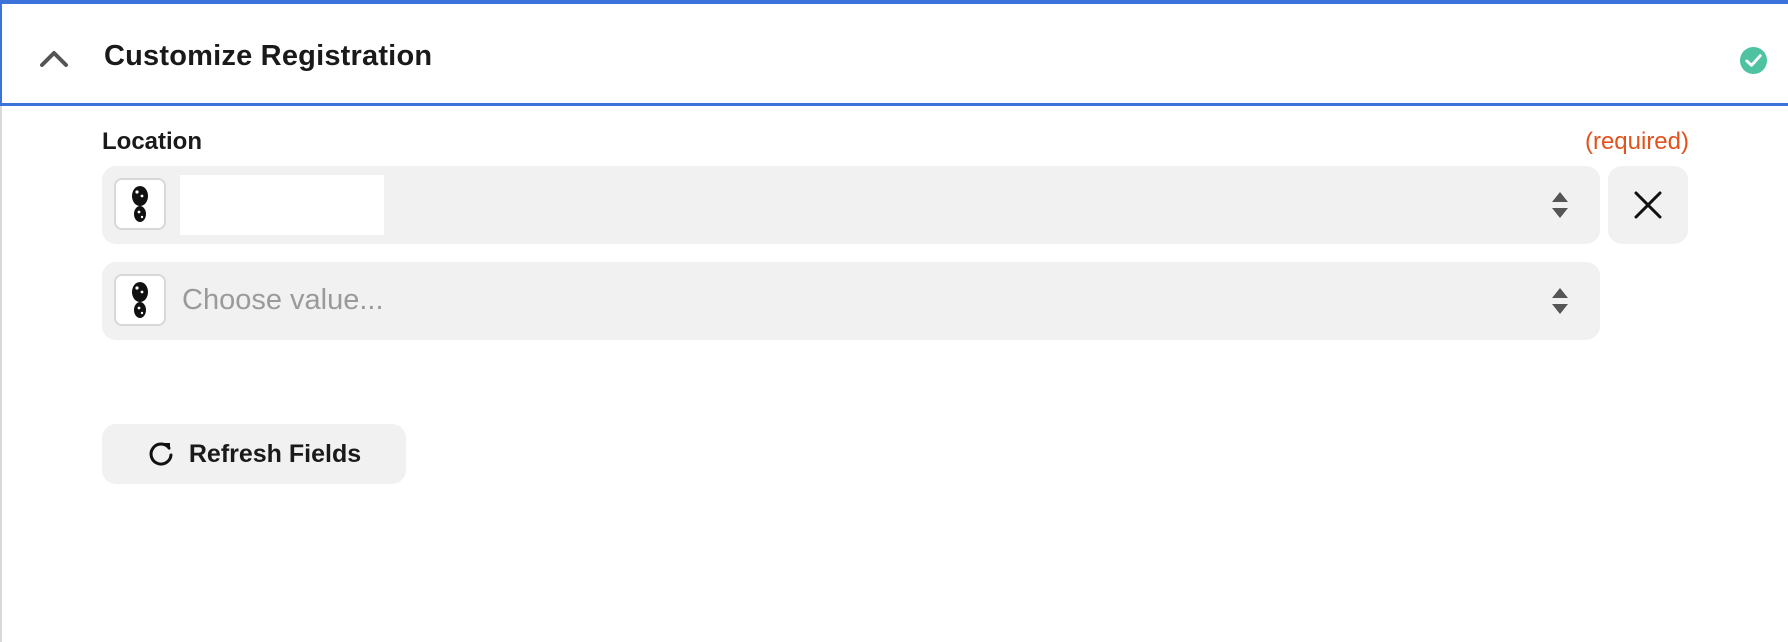 The width and height of the screenshot is (1788, 642). I want to click on location-label: Location, so click(152, 141).